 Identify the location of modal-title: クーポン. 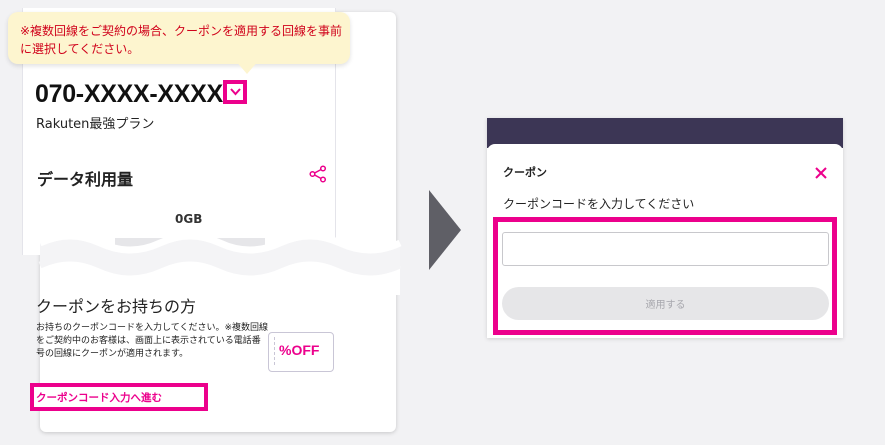
(525, 172).